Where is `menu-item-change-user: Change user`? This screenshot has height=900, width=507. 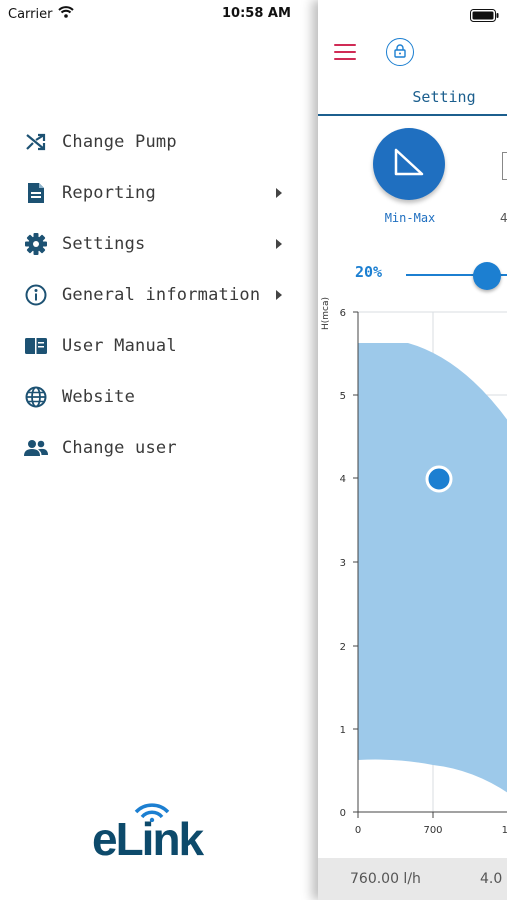 menu-item-change-user: Change user is located at coordinates (159, 447).